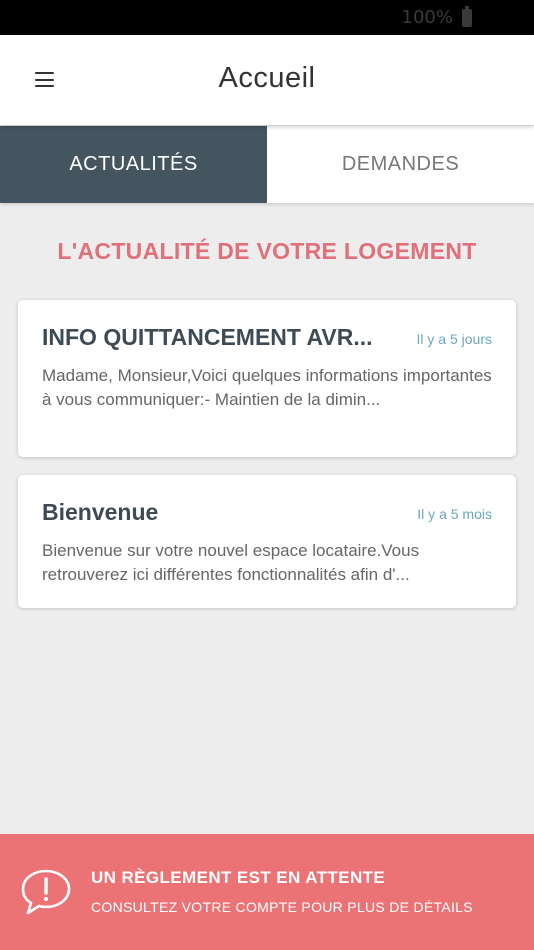 The width and height of the screenshot is (534, 950). I want to click on alert-speech-bubble-icon, so click(46, 892).